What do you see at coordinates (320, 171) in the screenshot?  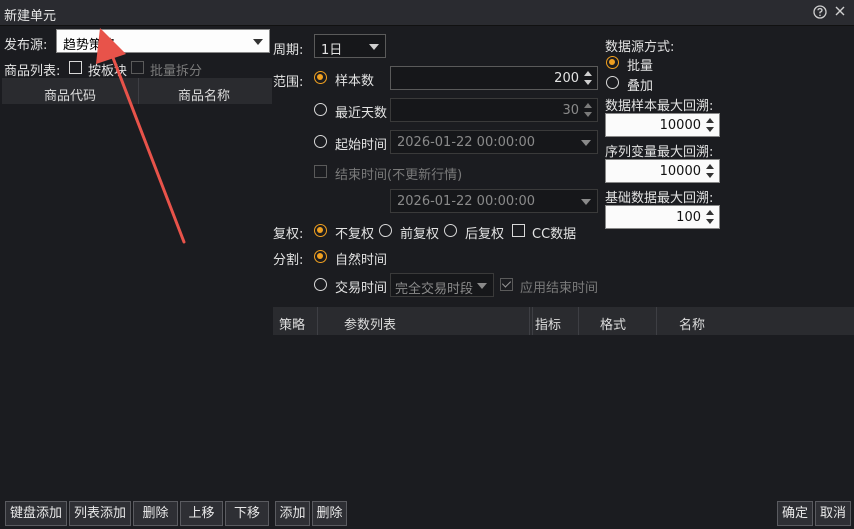 I see `end-time-checkbox` at bounding box center [320, 171].